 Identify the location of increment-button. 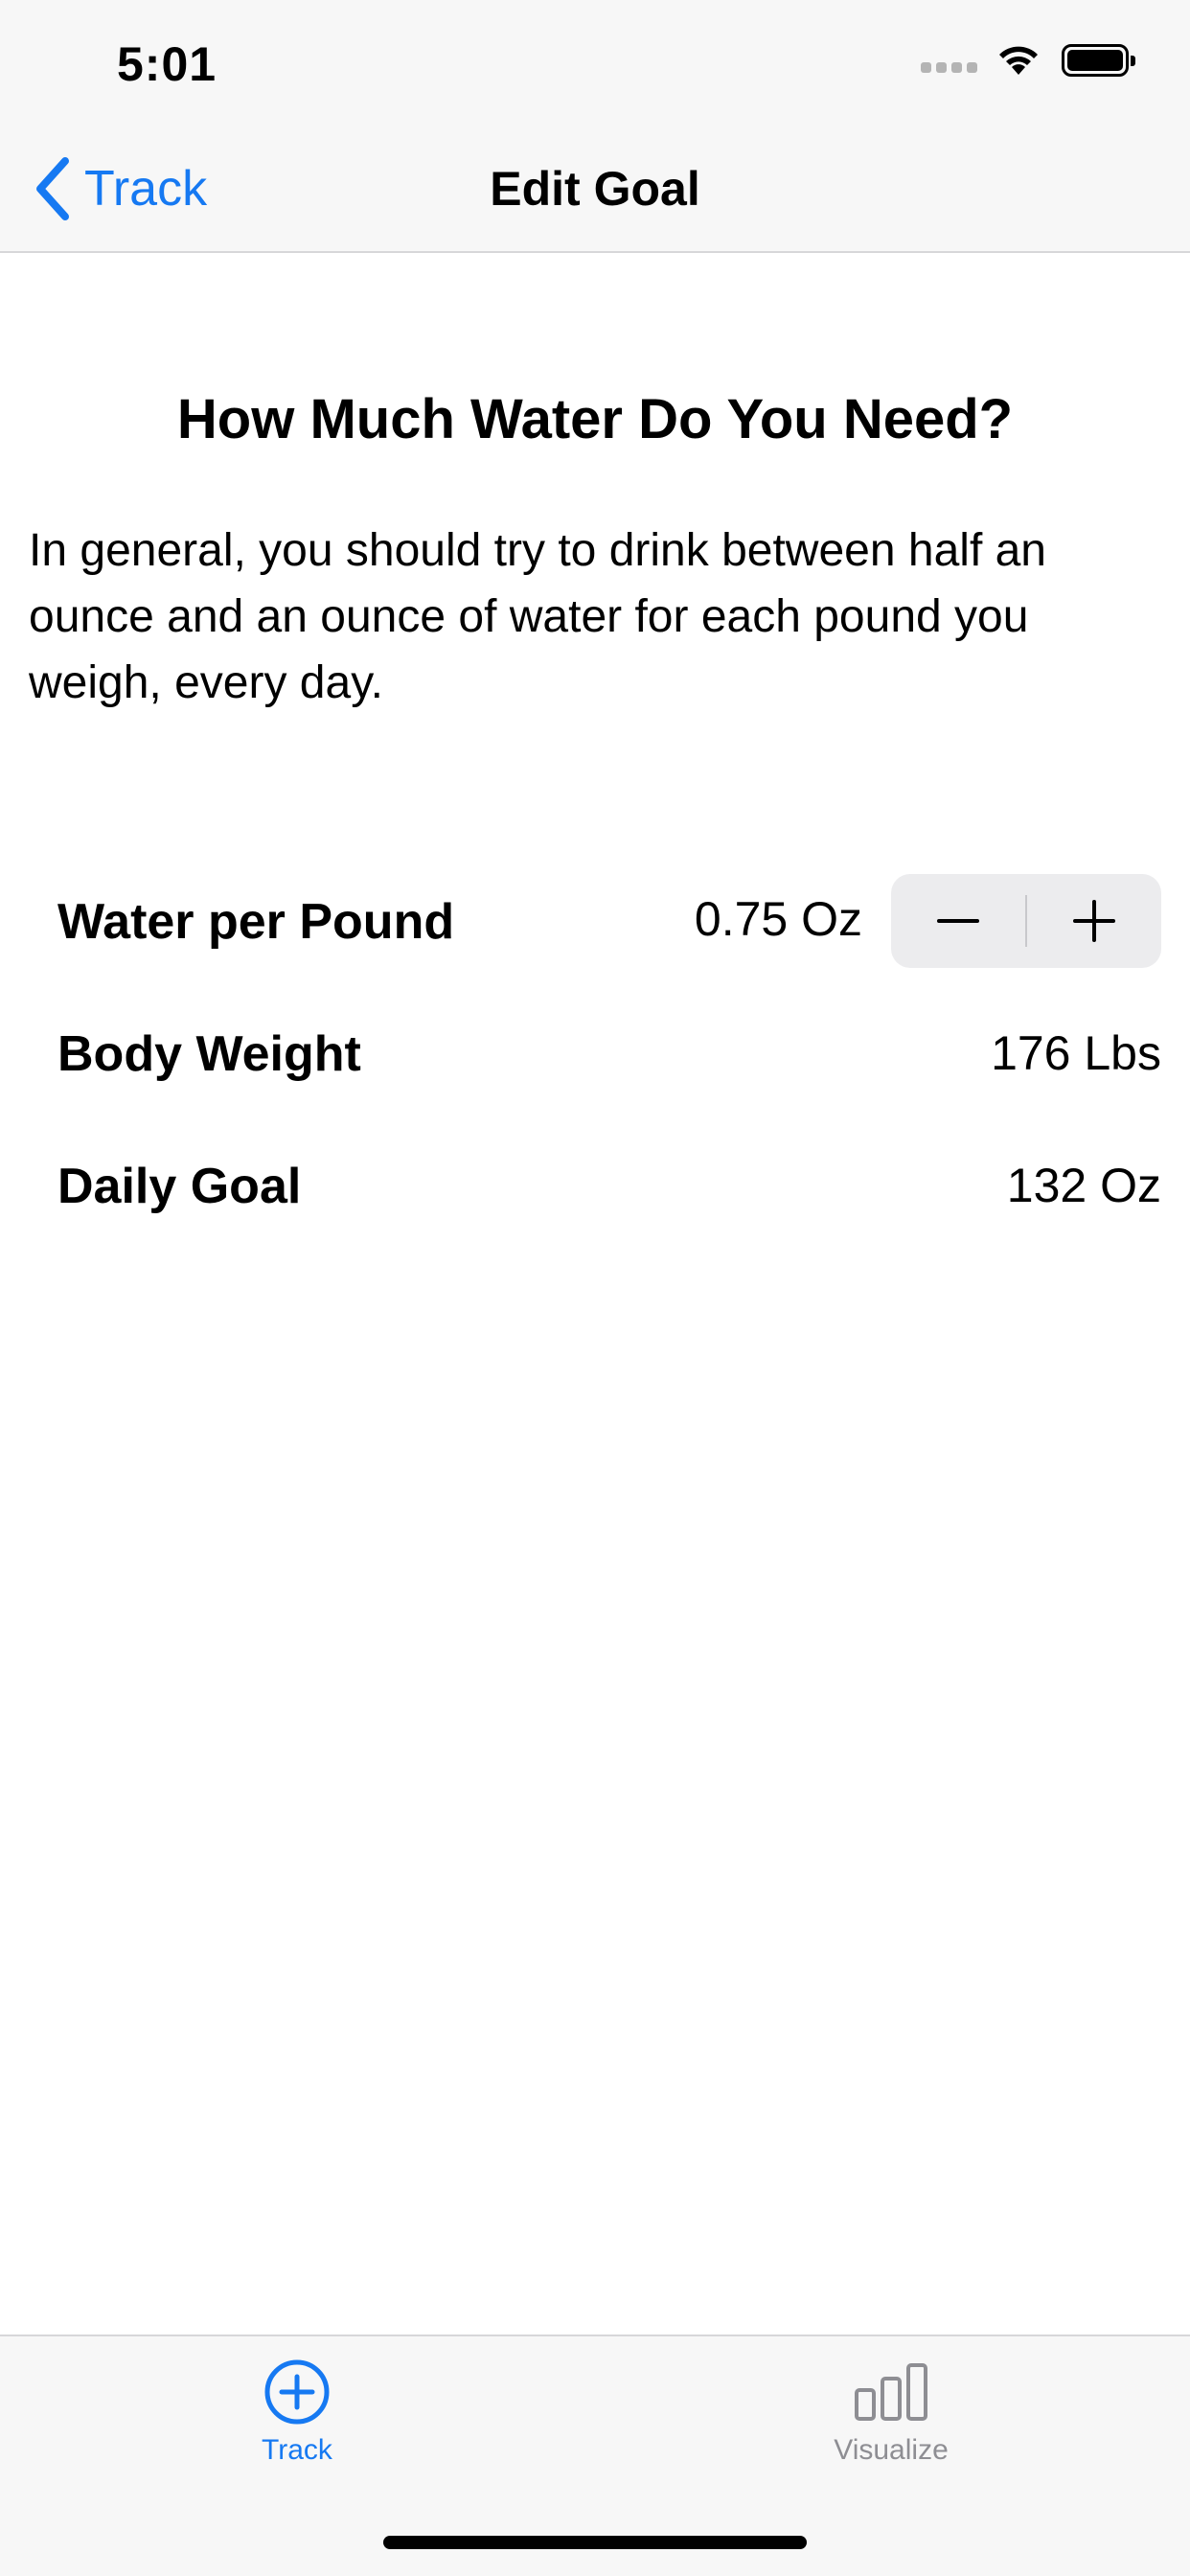
(1094, 921).